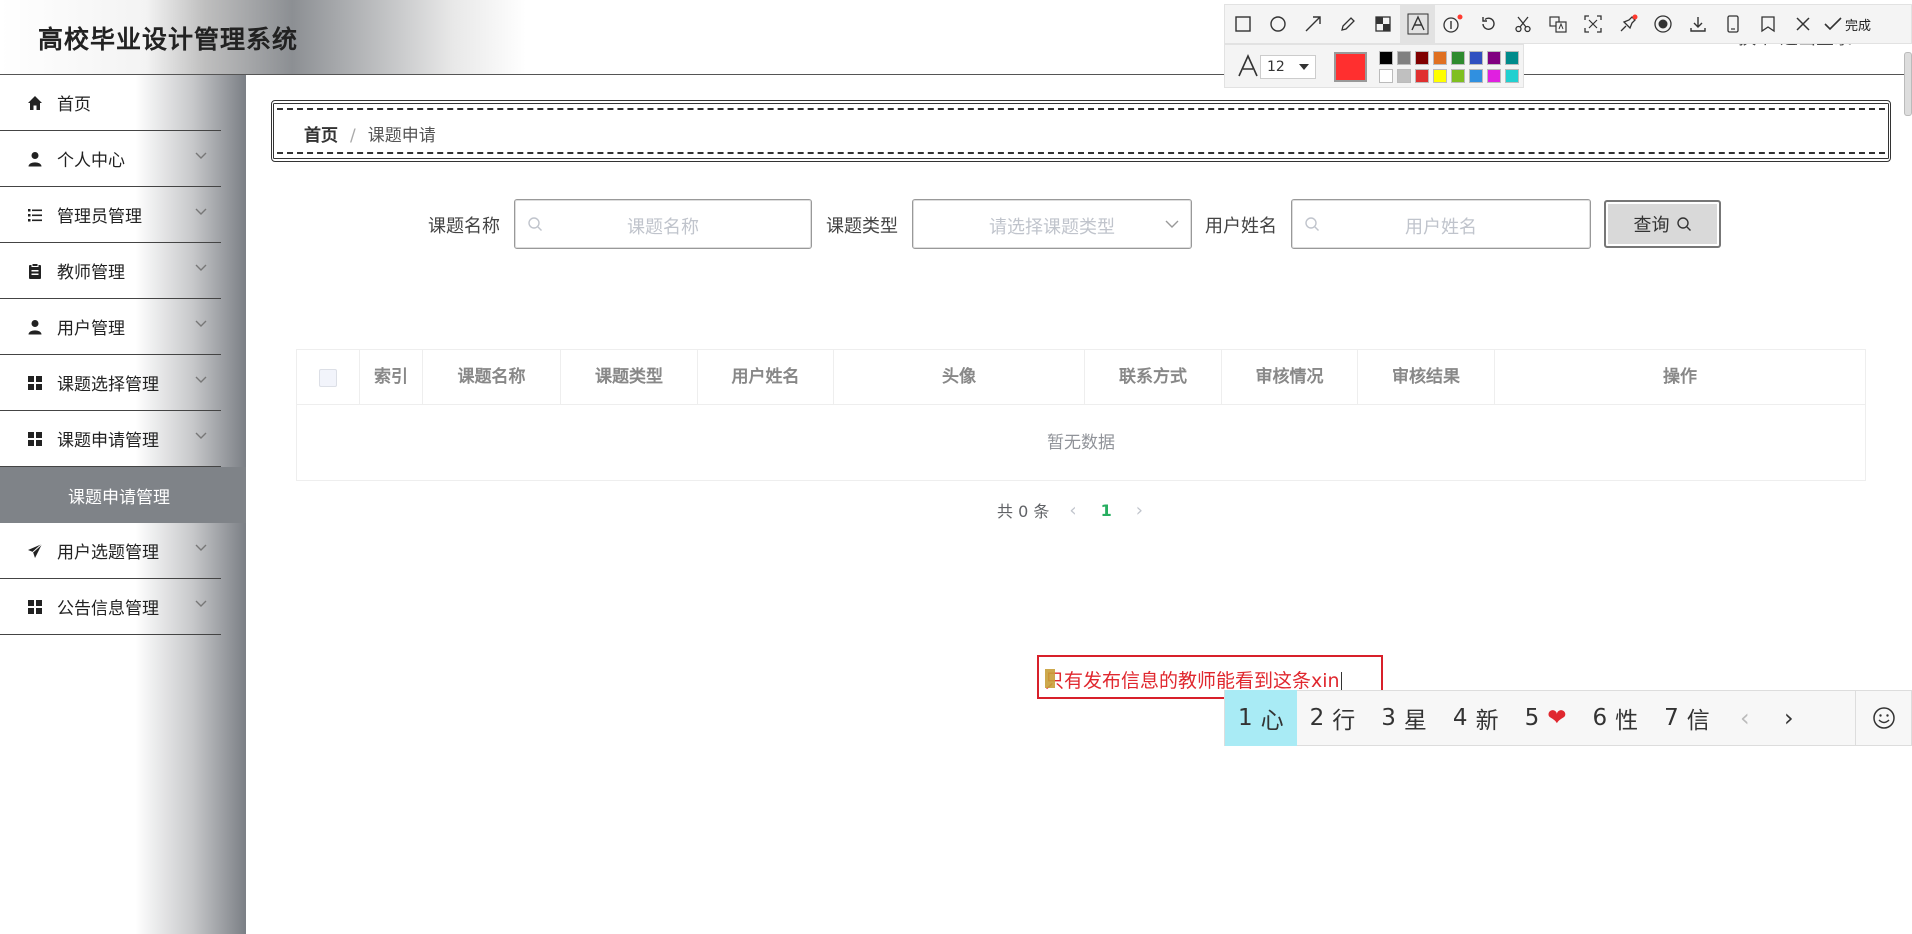 This screenshot has width=1912, height=934. I want to click on topic-name-input: 课题名称, so click(663, 224).